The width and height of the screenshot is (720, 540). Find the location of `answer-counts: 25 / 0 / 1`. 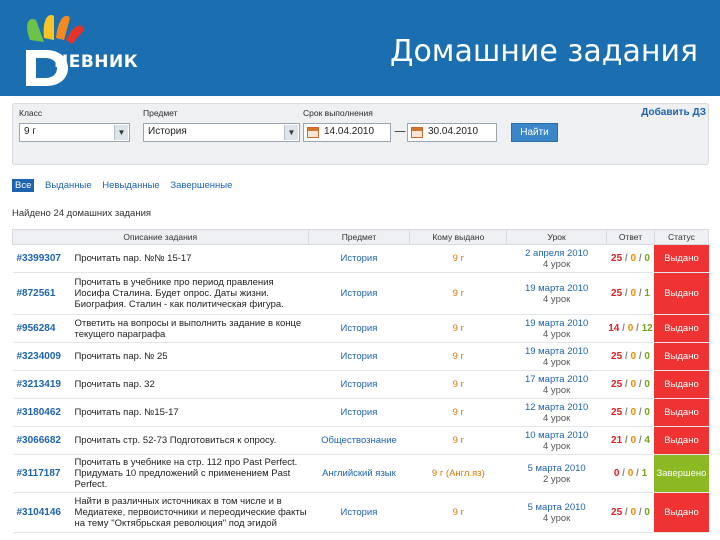

answer-counts: 25 / 0 / 1 is located at coordinates (630, 293).